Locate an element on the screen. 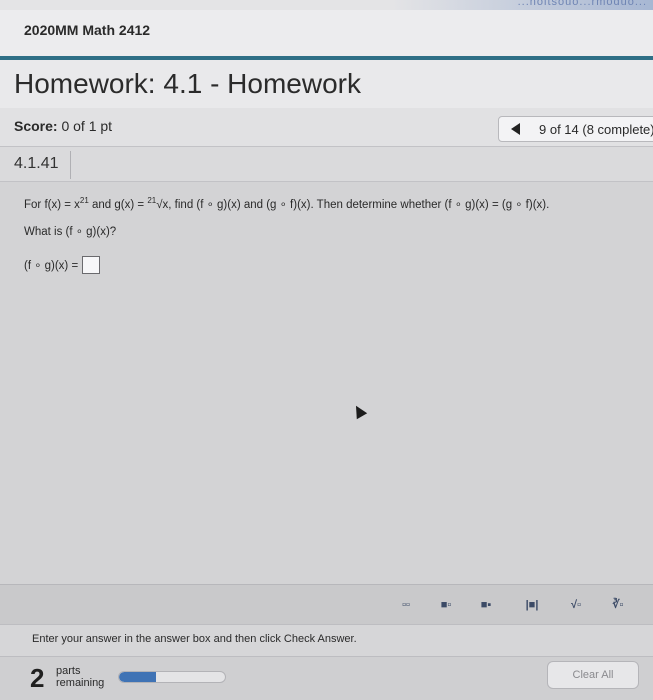  nth-root-tool-icon: ∛▫ is located at coordinates (618, 605).